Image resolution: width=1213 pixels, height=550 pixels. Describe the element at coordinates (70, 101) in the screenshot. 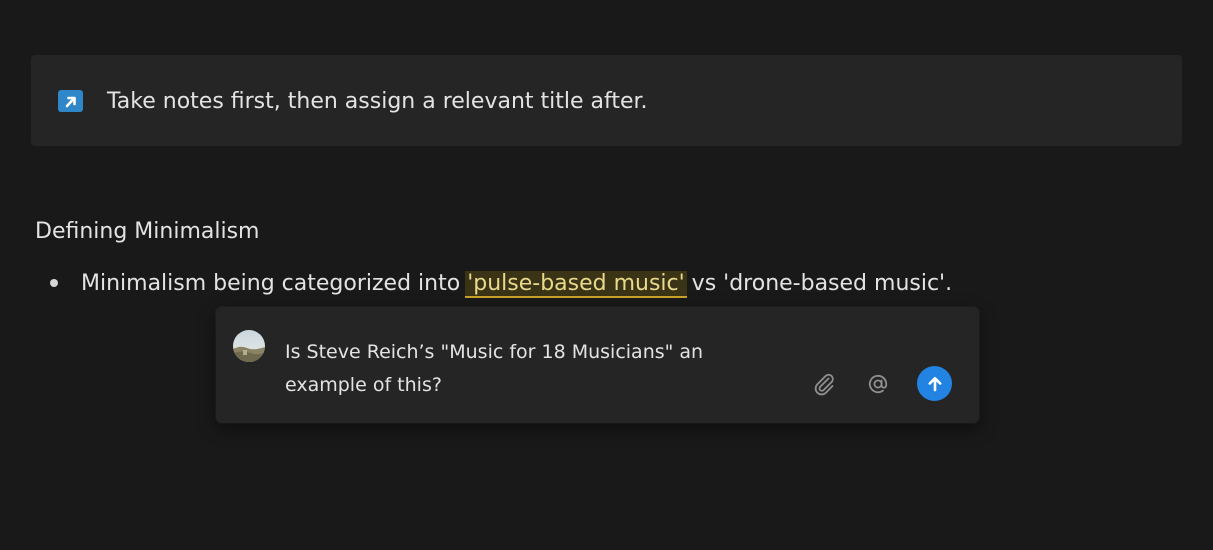

I see `arrow-up-right-icon` at that location.